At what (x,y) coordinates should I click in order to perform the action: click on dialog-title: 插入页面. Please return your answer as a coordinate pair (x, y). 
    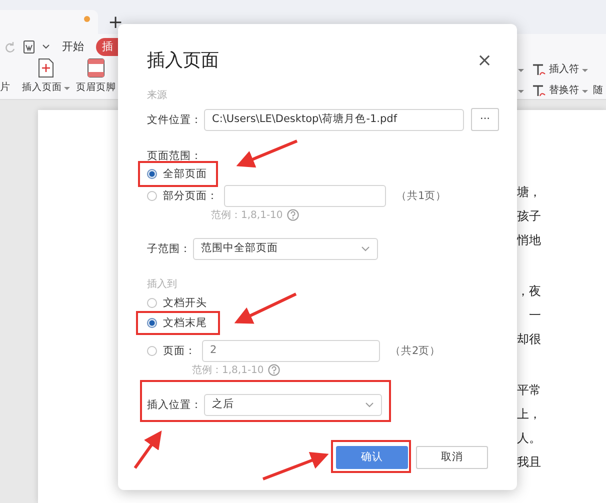
    Looking at the image, I should click on (183, 61).